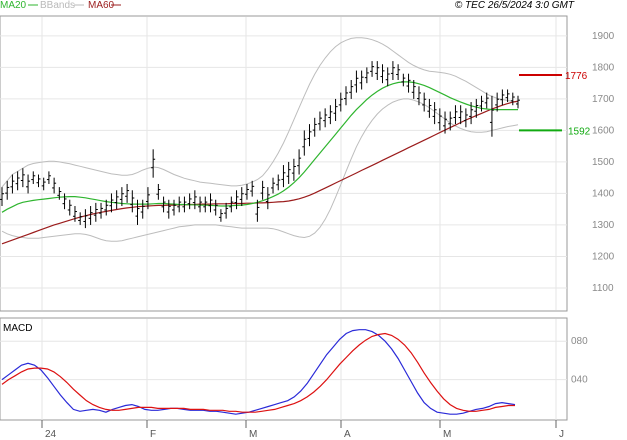 The image size is (627, 440). Describe the element at coordinates (153, 434) in the screenshot. I see `time-tick-label: F` at that location.